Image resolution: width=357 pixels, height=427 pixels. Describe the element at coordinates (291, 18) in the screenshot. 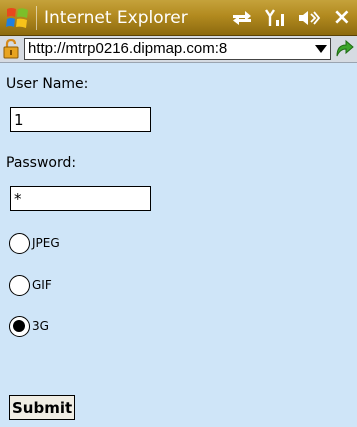

I see `status-icons: ×` at that location.